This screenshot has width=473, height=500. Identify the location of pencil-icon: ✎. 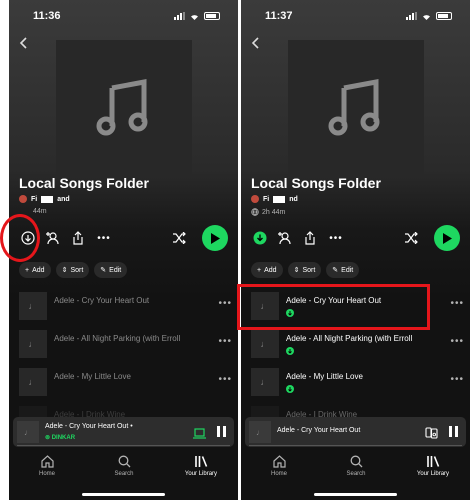
(335, 270).